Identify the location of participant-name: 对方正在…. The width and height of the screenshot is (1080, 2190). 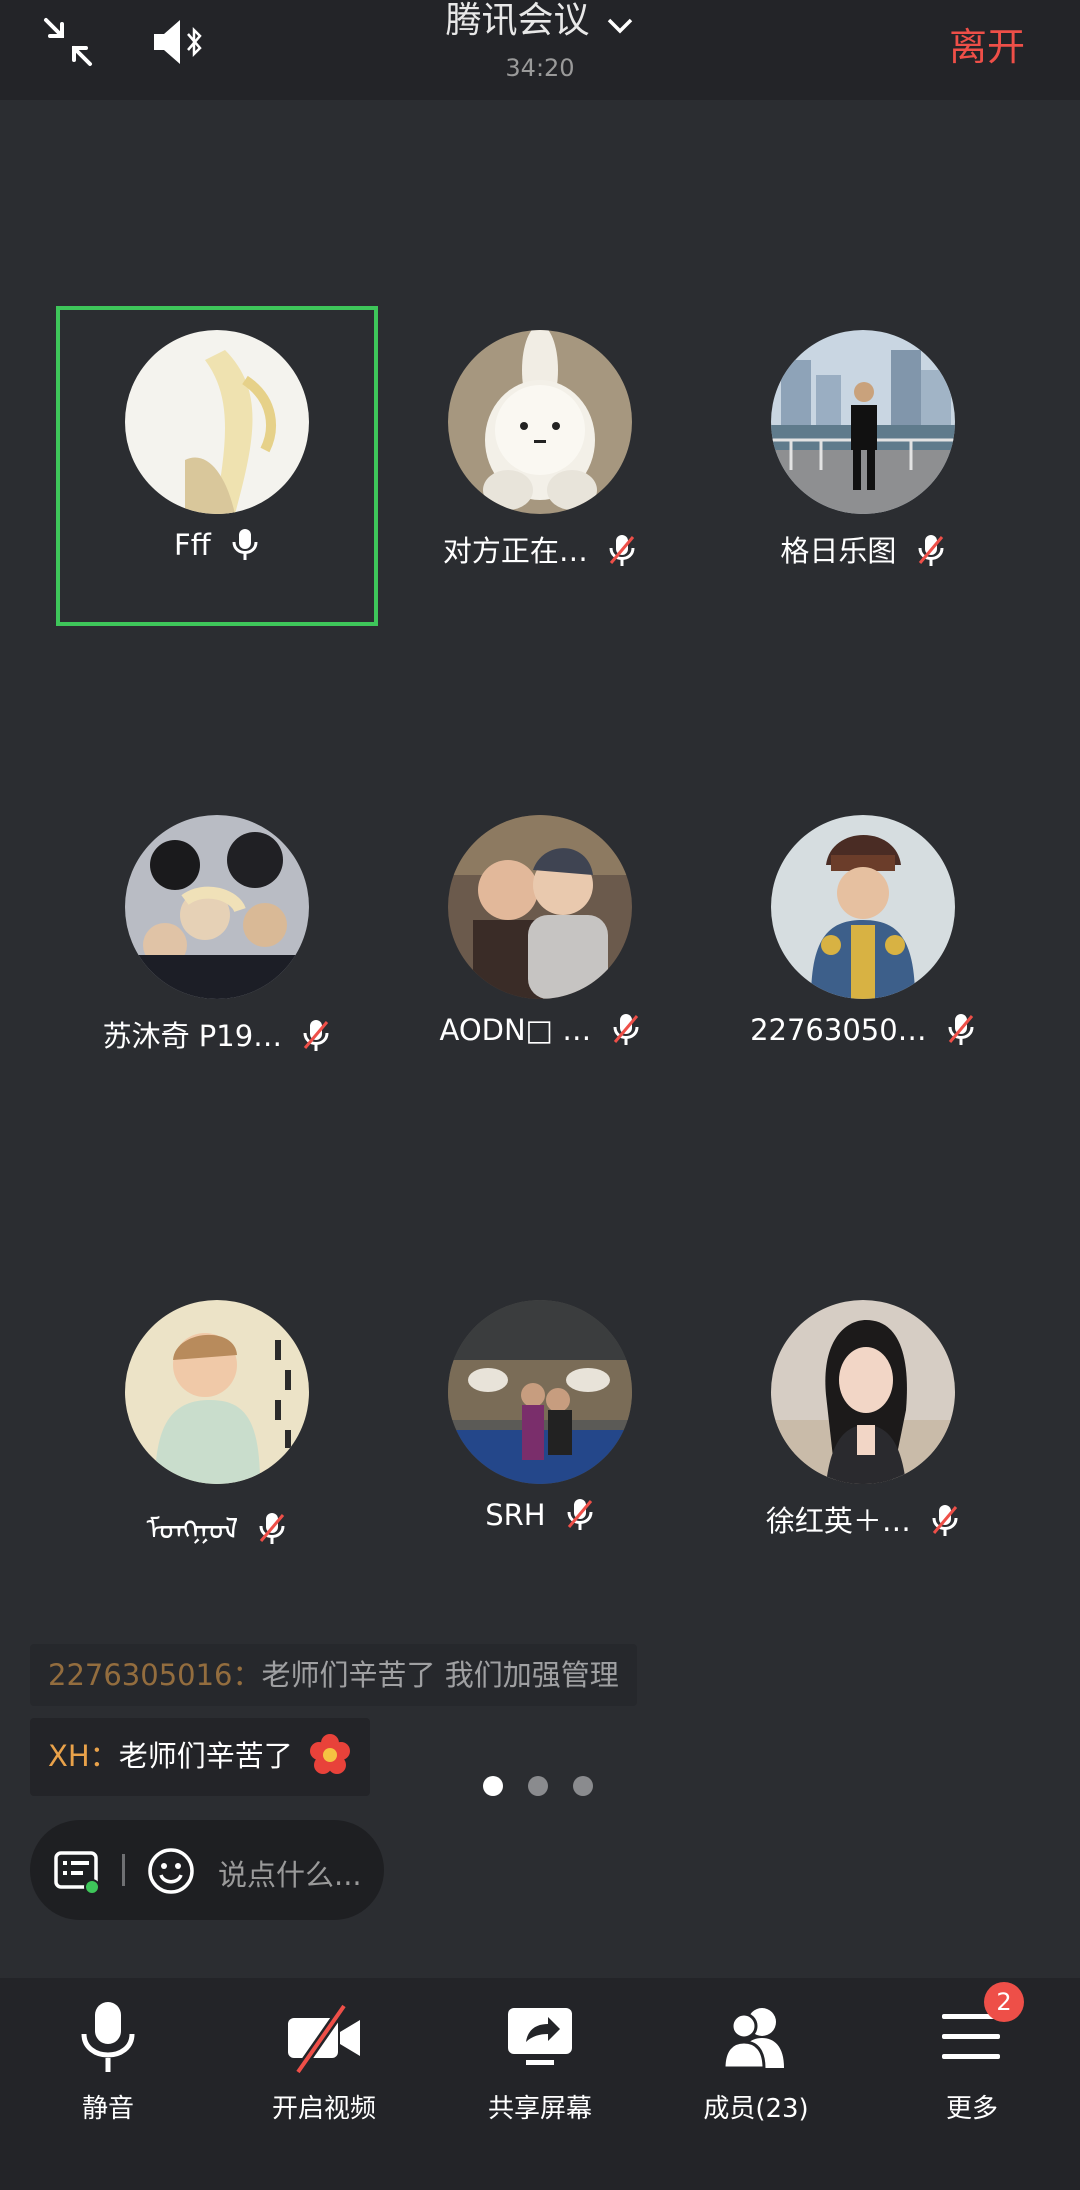
(515, 551).